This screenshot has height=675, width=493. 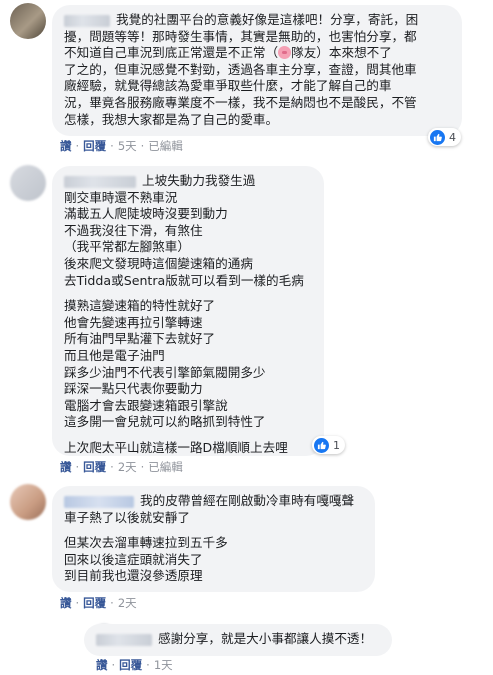 I want to click on timestamp: 1天, so click(x=163, y=665).